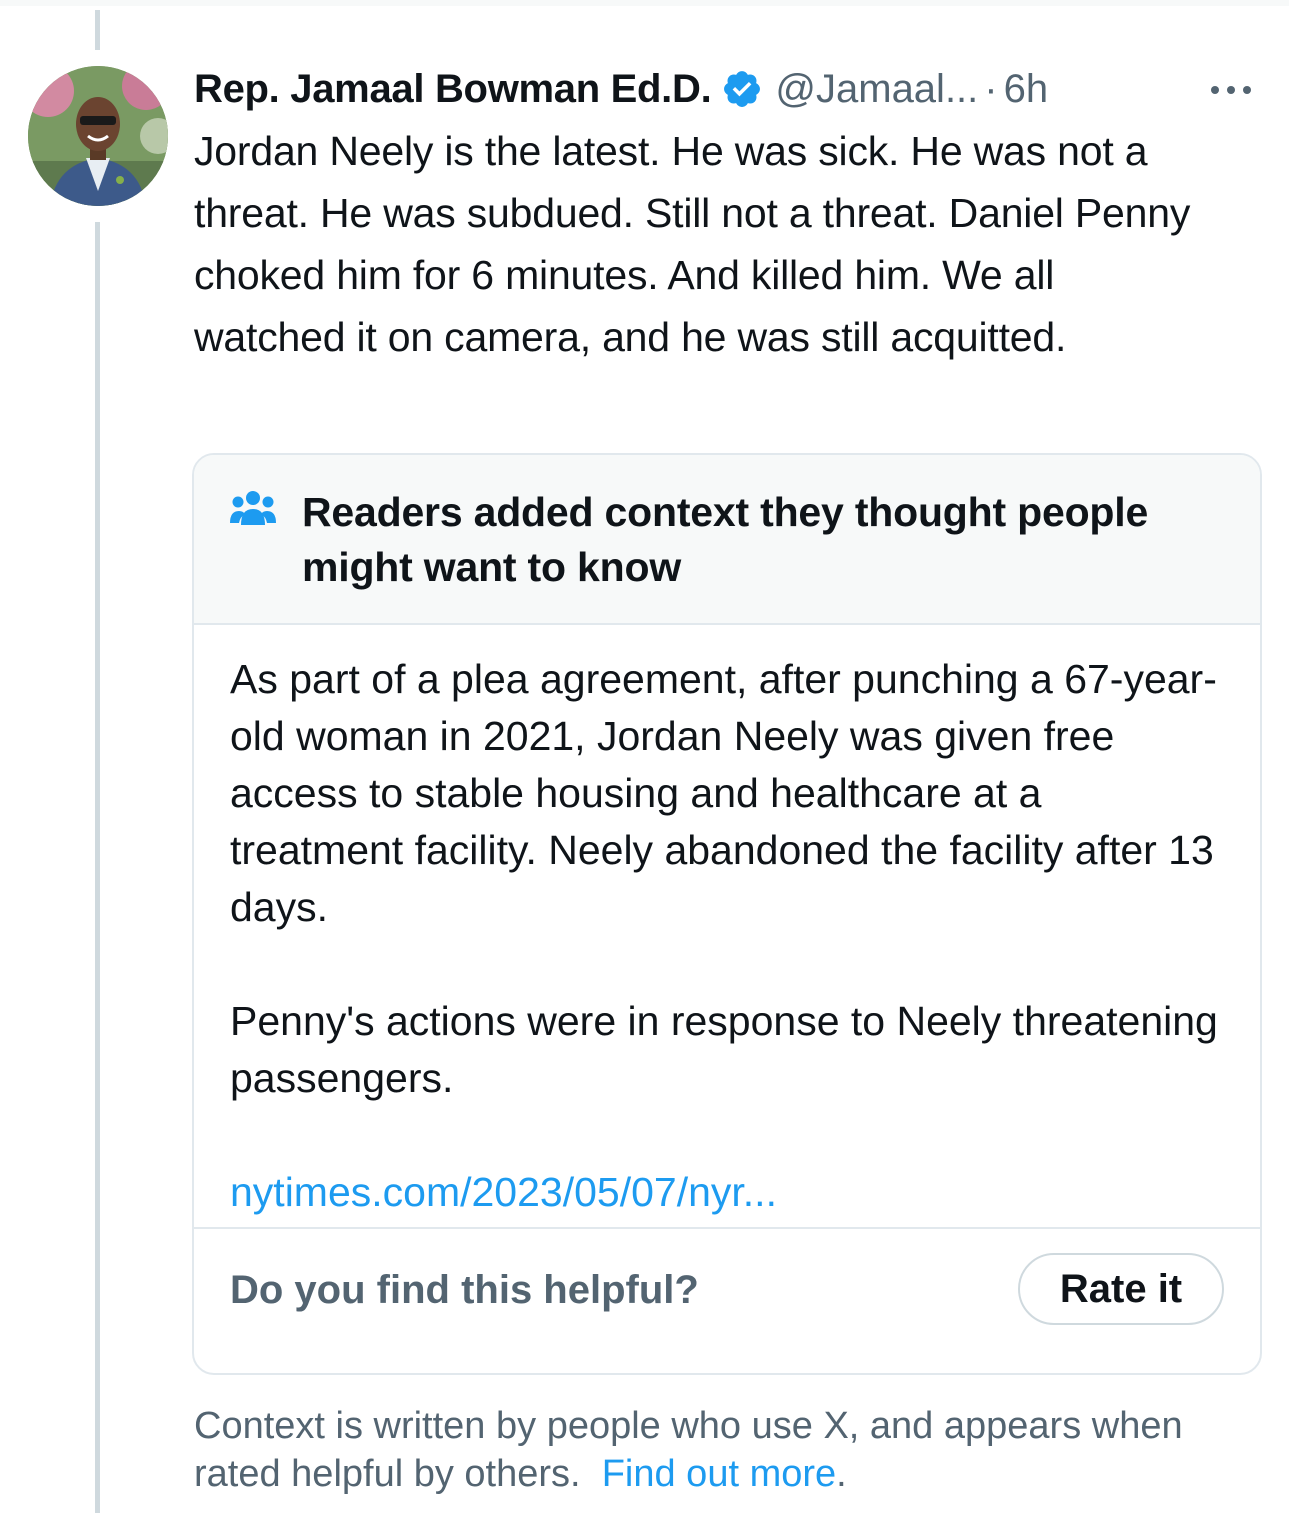  What do you see at coordinates (719, 1474) in the screenshot?
I see `find-out-more-link: Find out more` at bounding box center [719, 1474].